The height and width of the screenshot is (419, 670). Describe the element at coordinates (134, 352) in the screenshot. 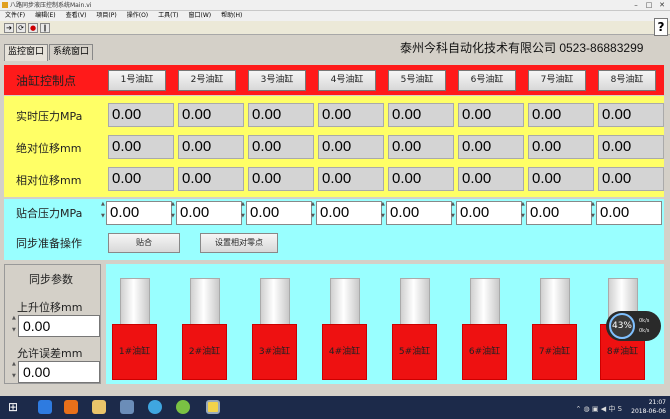

I see `cylinder-body-1: 1#油缸` at that location.